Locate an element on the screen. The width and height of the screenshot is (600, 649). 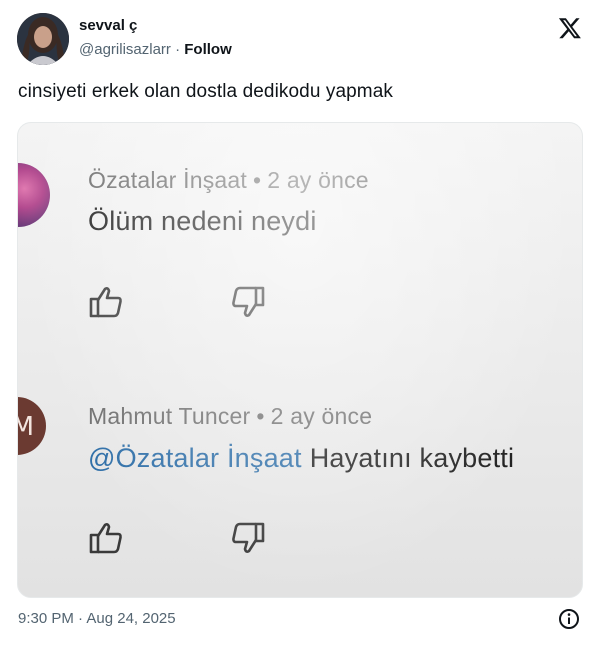
x-logo-icon is located at coordinates (570, 28).